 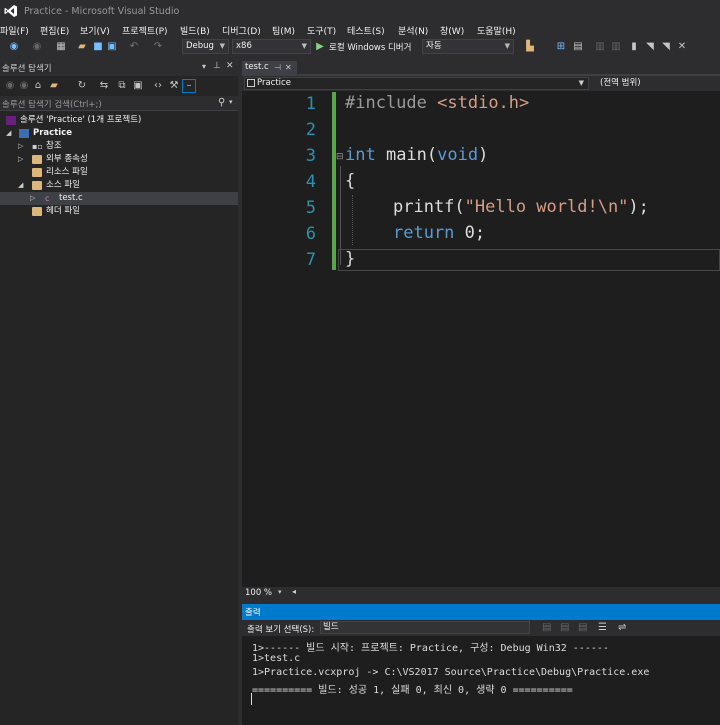 I want to click on view-code-icon: ‹›, so click(x=158, y=86).